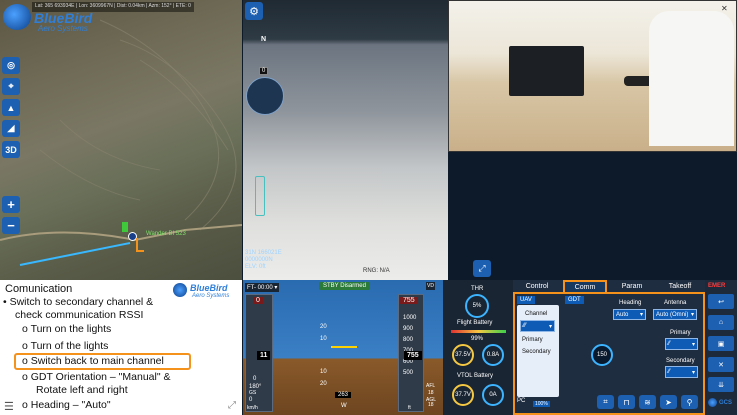  What do you see at coordinates (264, 39) in the screenshot?
I see `compass-north: N` at bounding box center [264, 39].